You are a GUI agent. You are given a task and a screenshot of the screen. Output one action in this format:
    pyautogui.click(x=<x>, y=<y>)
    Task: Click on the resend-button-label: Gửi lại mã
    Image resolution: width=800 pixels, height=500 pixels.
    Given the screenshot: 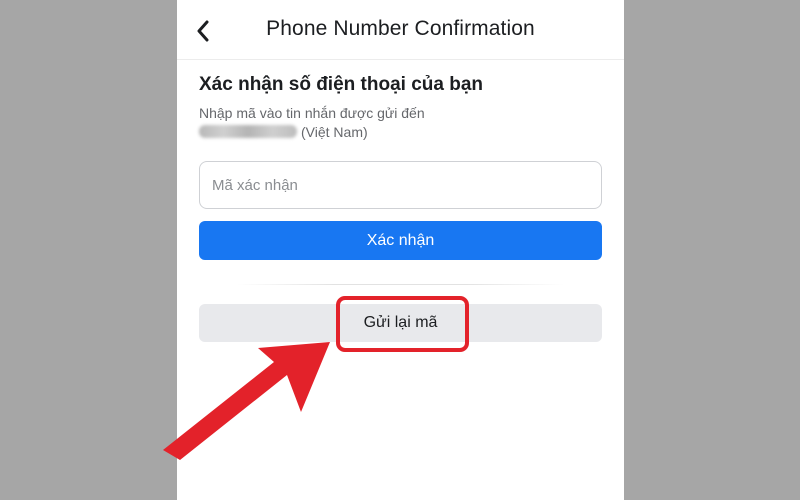 What is the action you would take?
    pyautogui.click(x=400, y=322)
    